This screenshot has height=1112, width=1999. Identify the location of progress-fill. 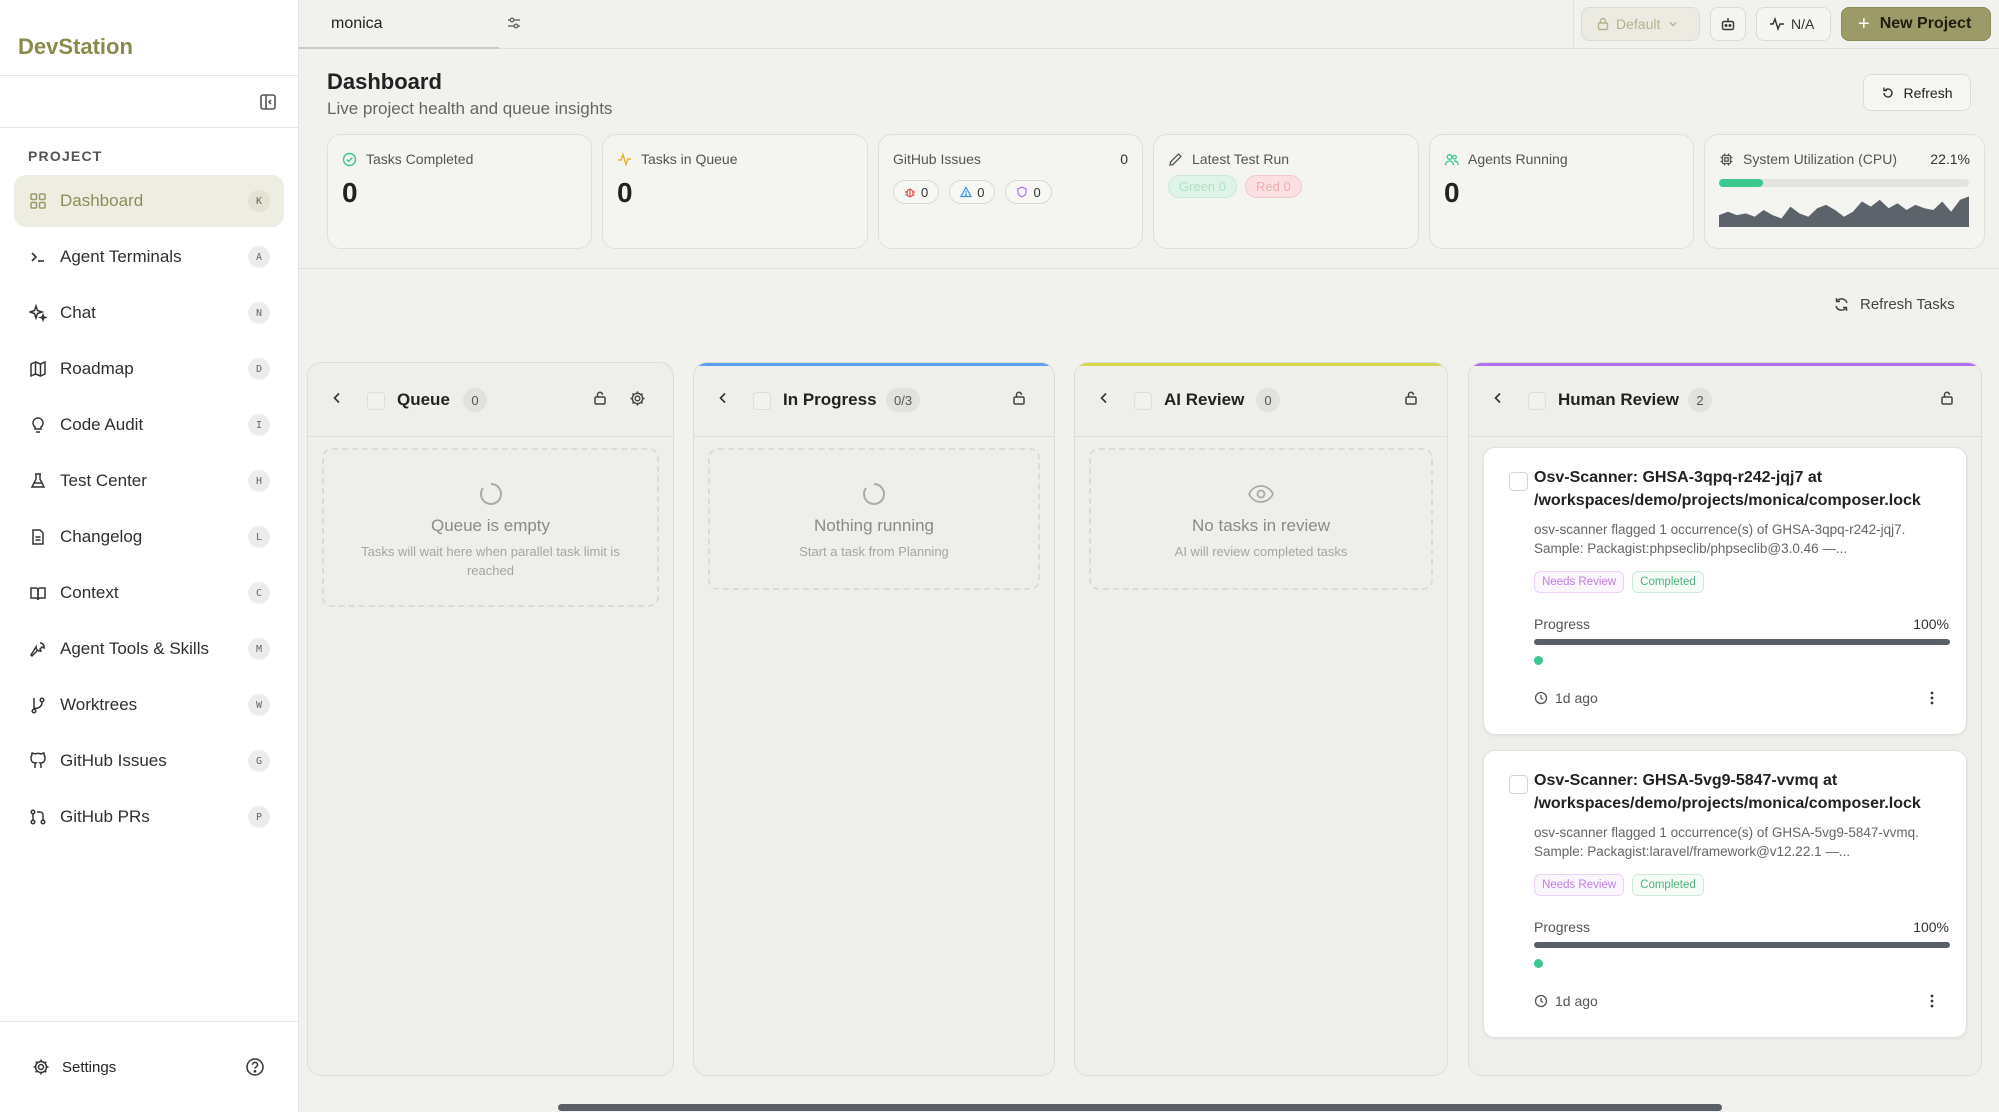
(1742, 945).